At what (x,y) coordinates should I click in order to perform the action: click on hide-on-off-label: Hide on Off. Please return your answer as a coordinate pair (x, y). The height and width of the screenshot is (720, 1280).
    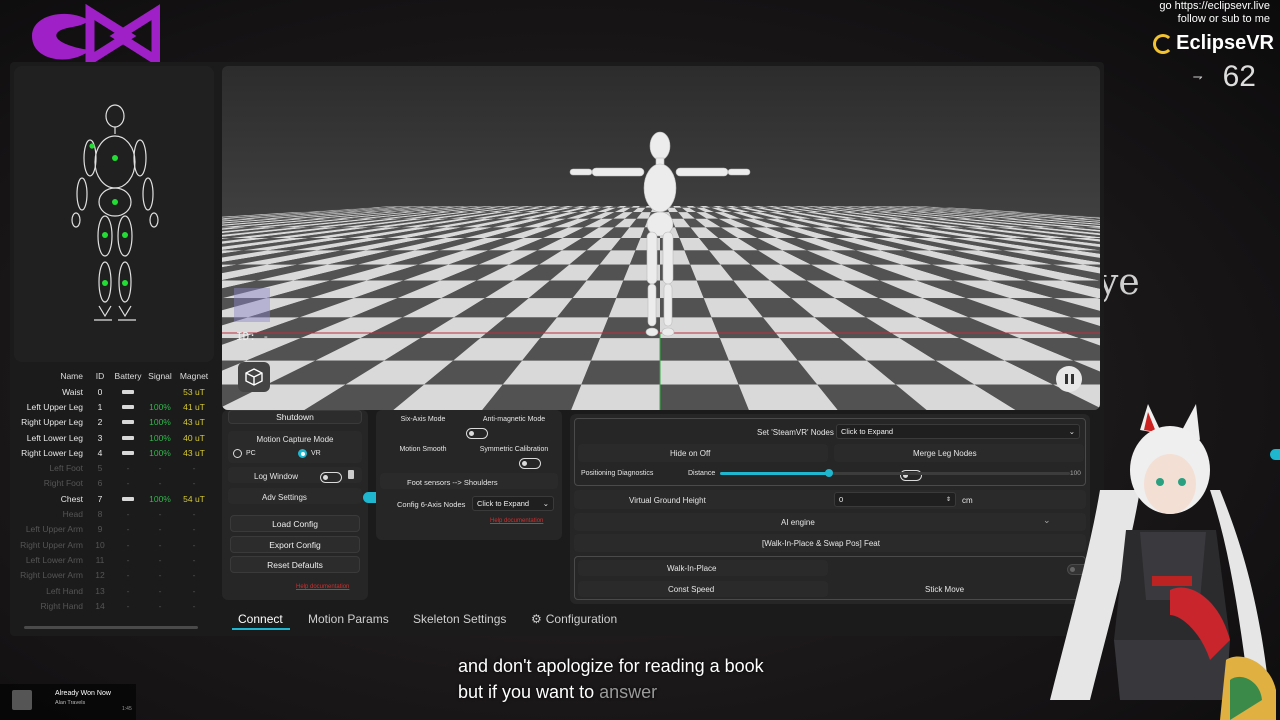
    Looking at the image, I should click on (690, 453).